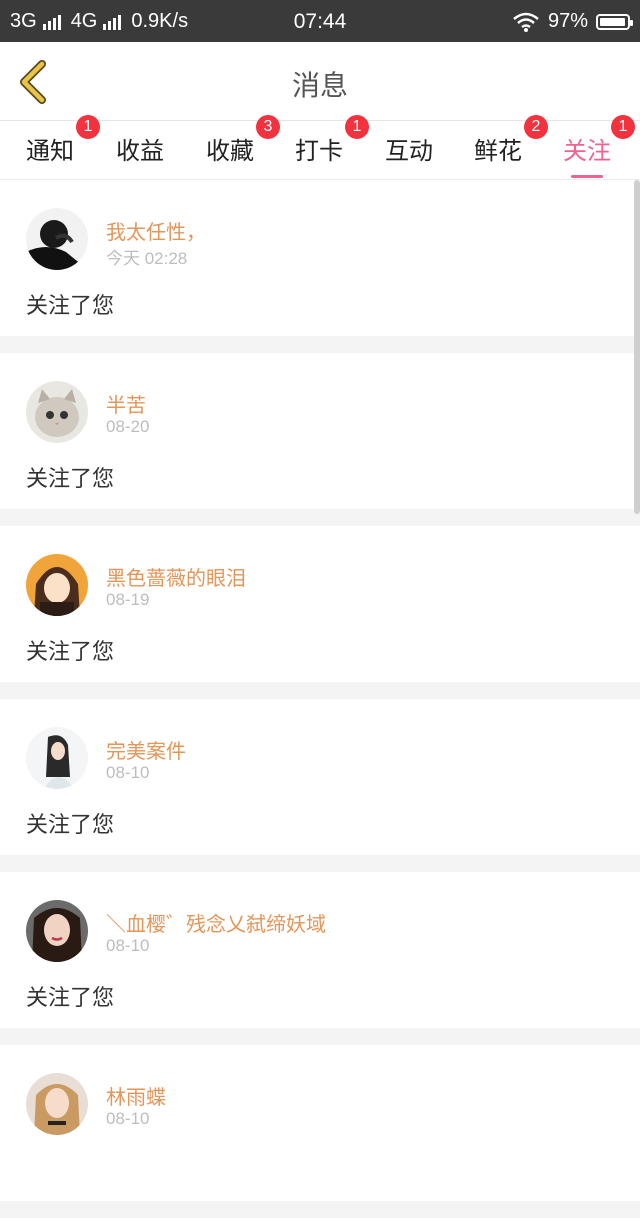 The height and width of the screenshot is (1218, 640). I want to click on status-right: 97%, so click(572, 21).